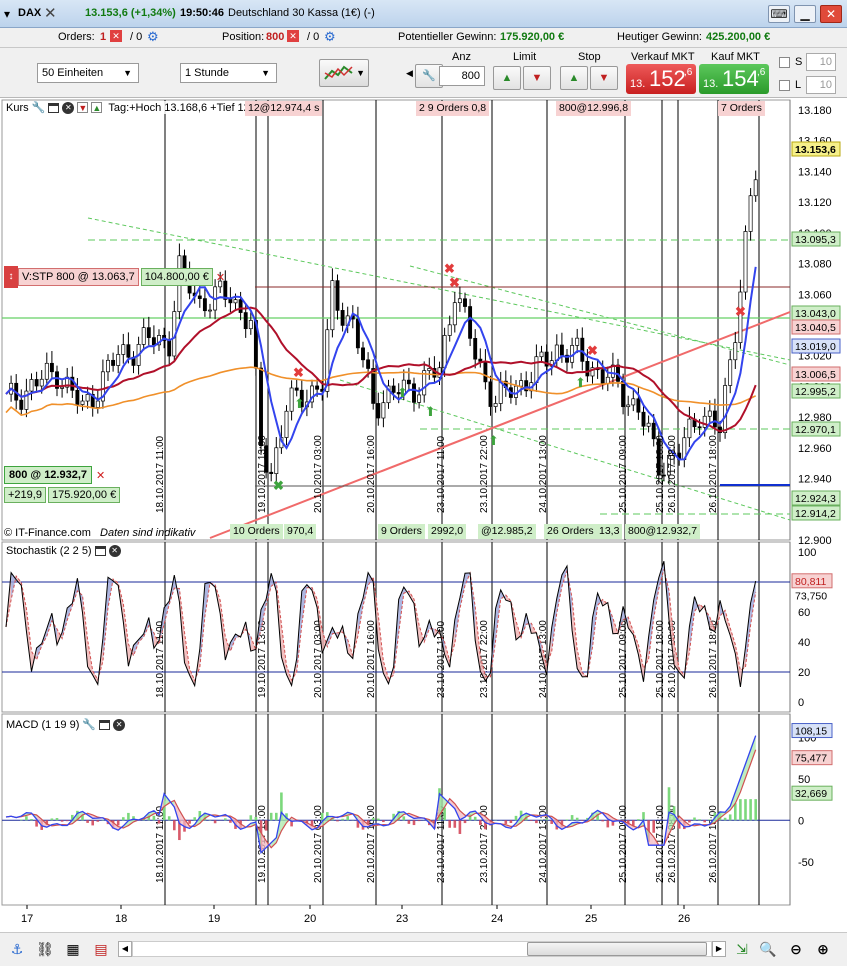 This screenshot has width=847, height=966. Describe the element at coordinates (97, 107) in the screenshot. I see `move-up-icon: ▲` at that location.